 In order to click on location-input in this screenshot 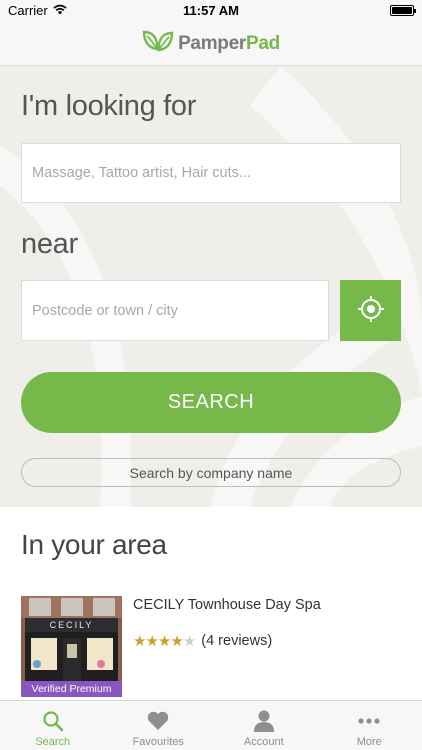, I will do `click(175, 310)`.